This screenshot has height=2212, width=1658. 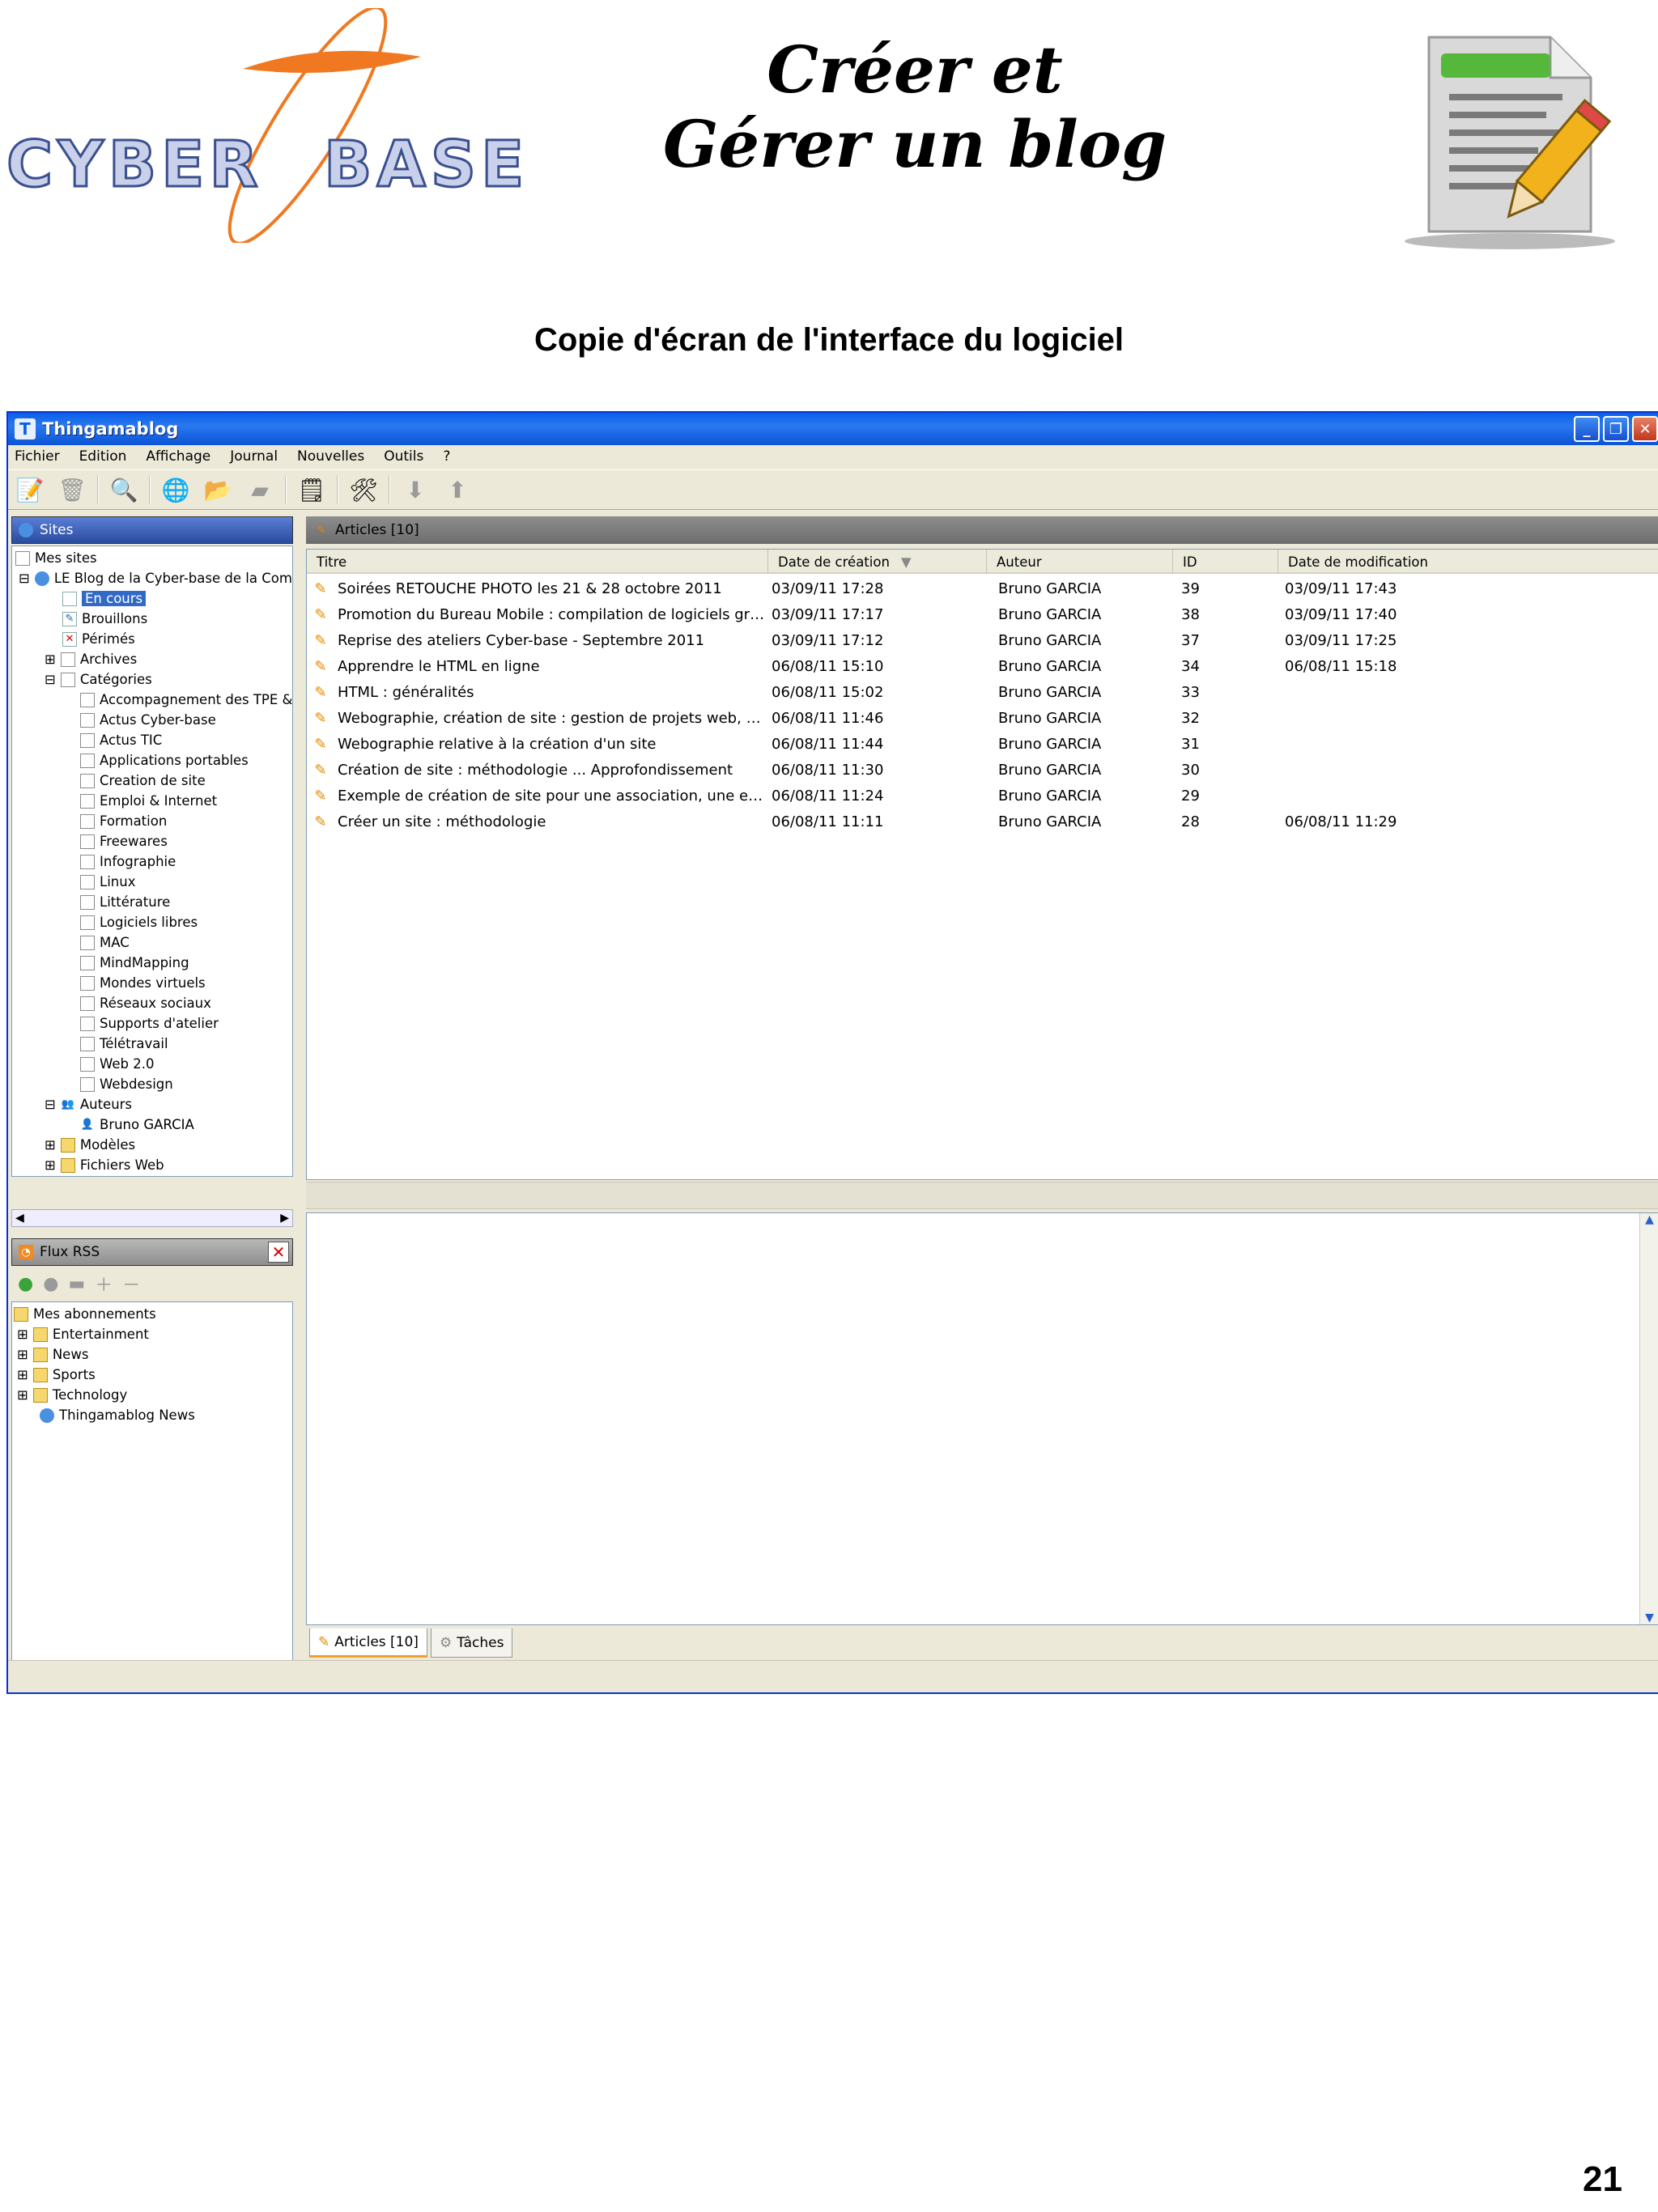 I want to click on folder-add-icon: ▬, so click(x=76, y=1284).